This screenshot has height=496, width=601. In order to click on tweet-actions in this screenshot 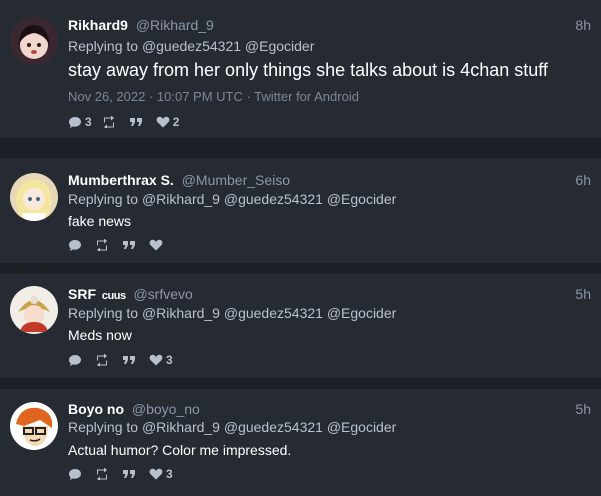, I will do `click(122, 245)`.